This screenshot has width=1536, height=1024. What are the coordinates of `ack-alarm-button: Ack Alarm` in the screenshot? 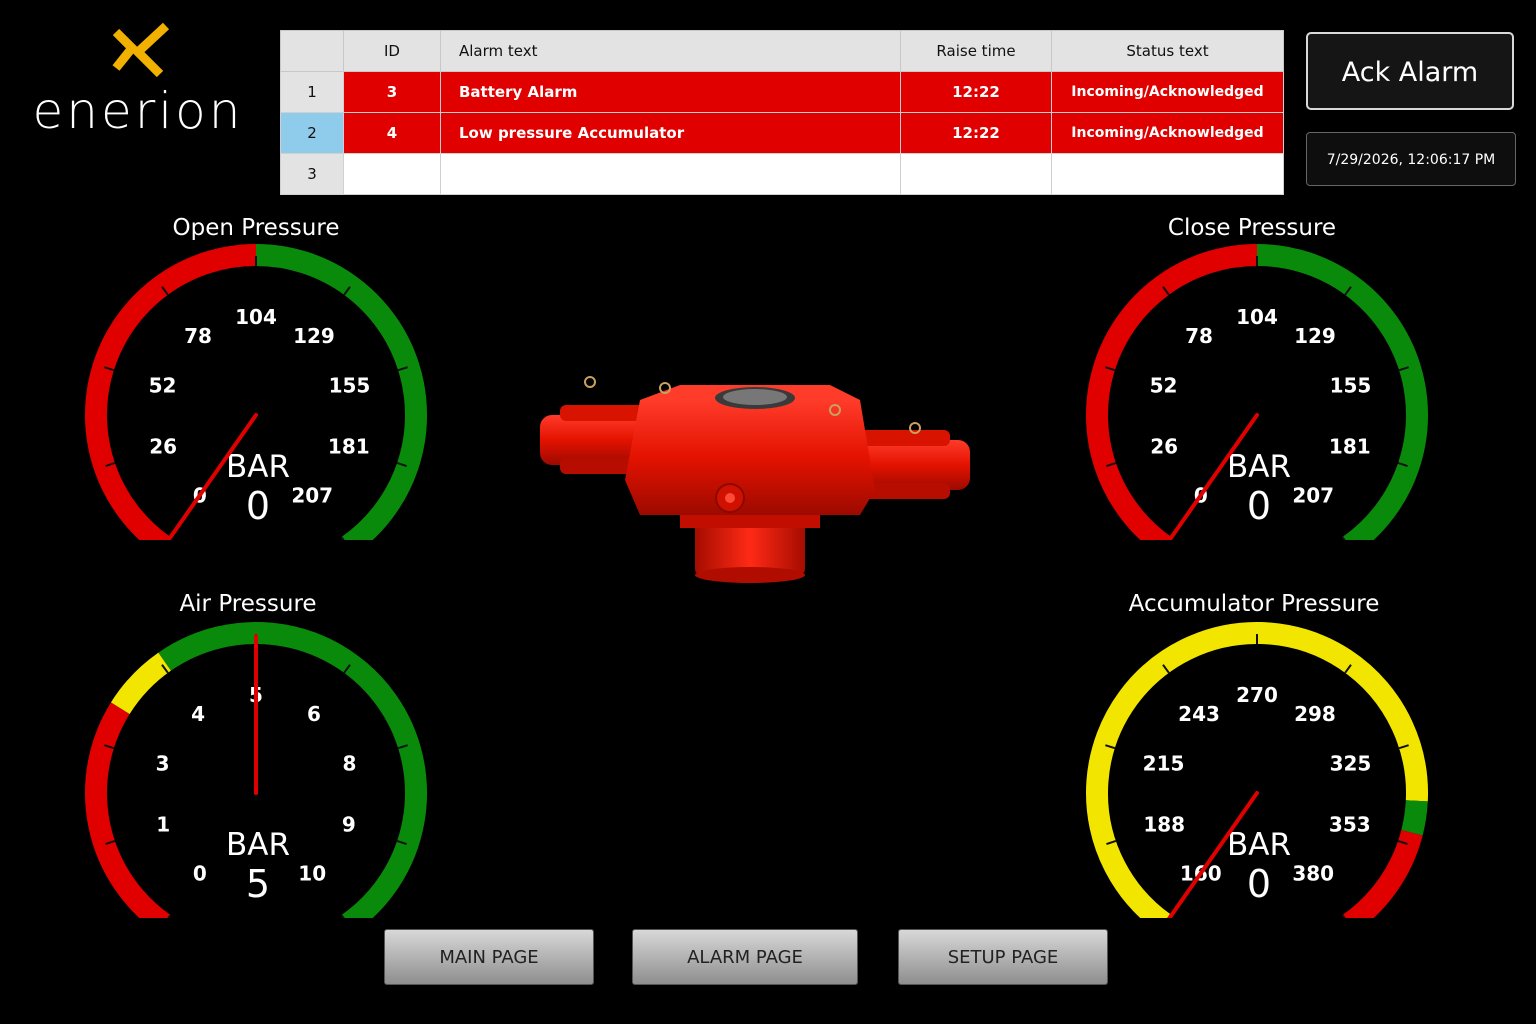 It's located at (1410, 71).